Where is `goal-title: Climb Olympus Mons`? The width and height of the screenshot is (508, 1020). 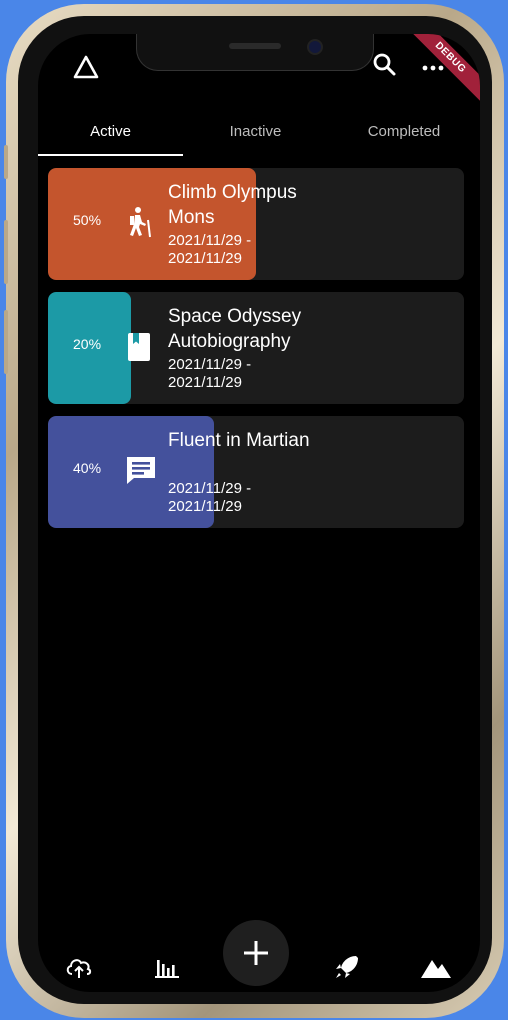
goal-title: Climb Olympus Mons is located at coordinates (232, 205).